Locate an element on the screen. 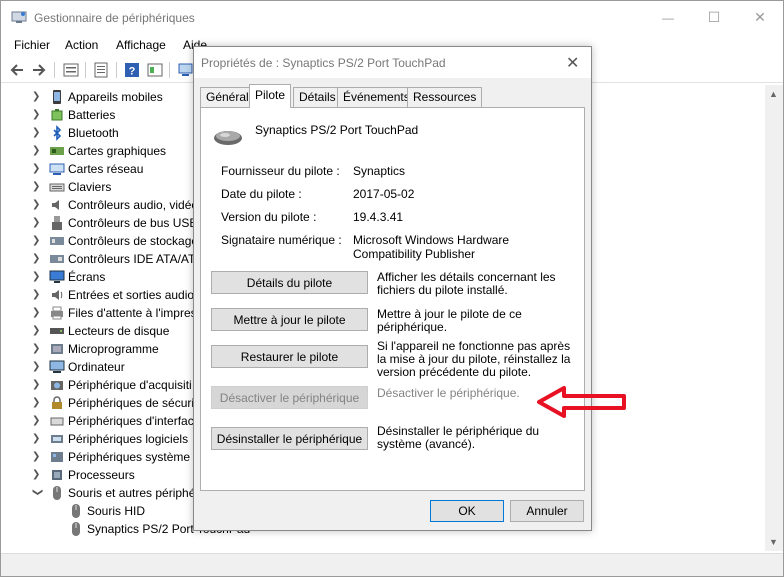  device-list-icon is located at coordinates (71, 70).